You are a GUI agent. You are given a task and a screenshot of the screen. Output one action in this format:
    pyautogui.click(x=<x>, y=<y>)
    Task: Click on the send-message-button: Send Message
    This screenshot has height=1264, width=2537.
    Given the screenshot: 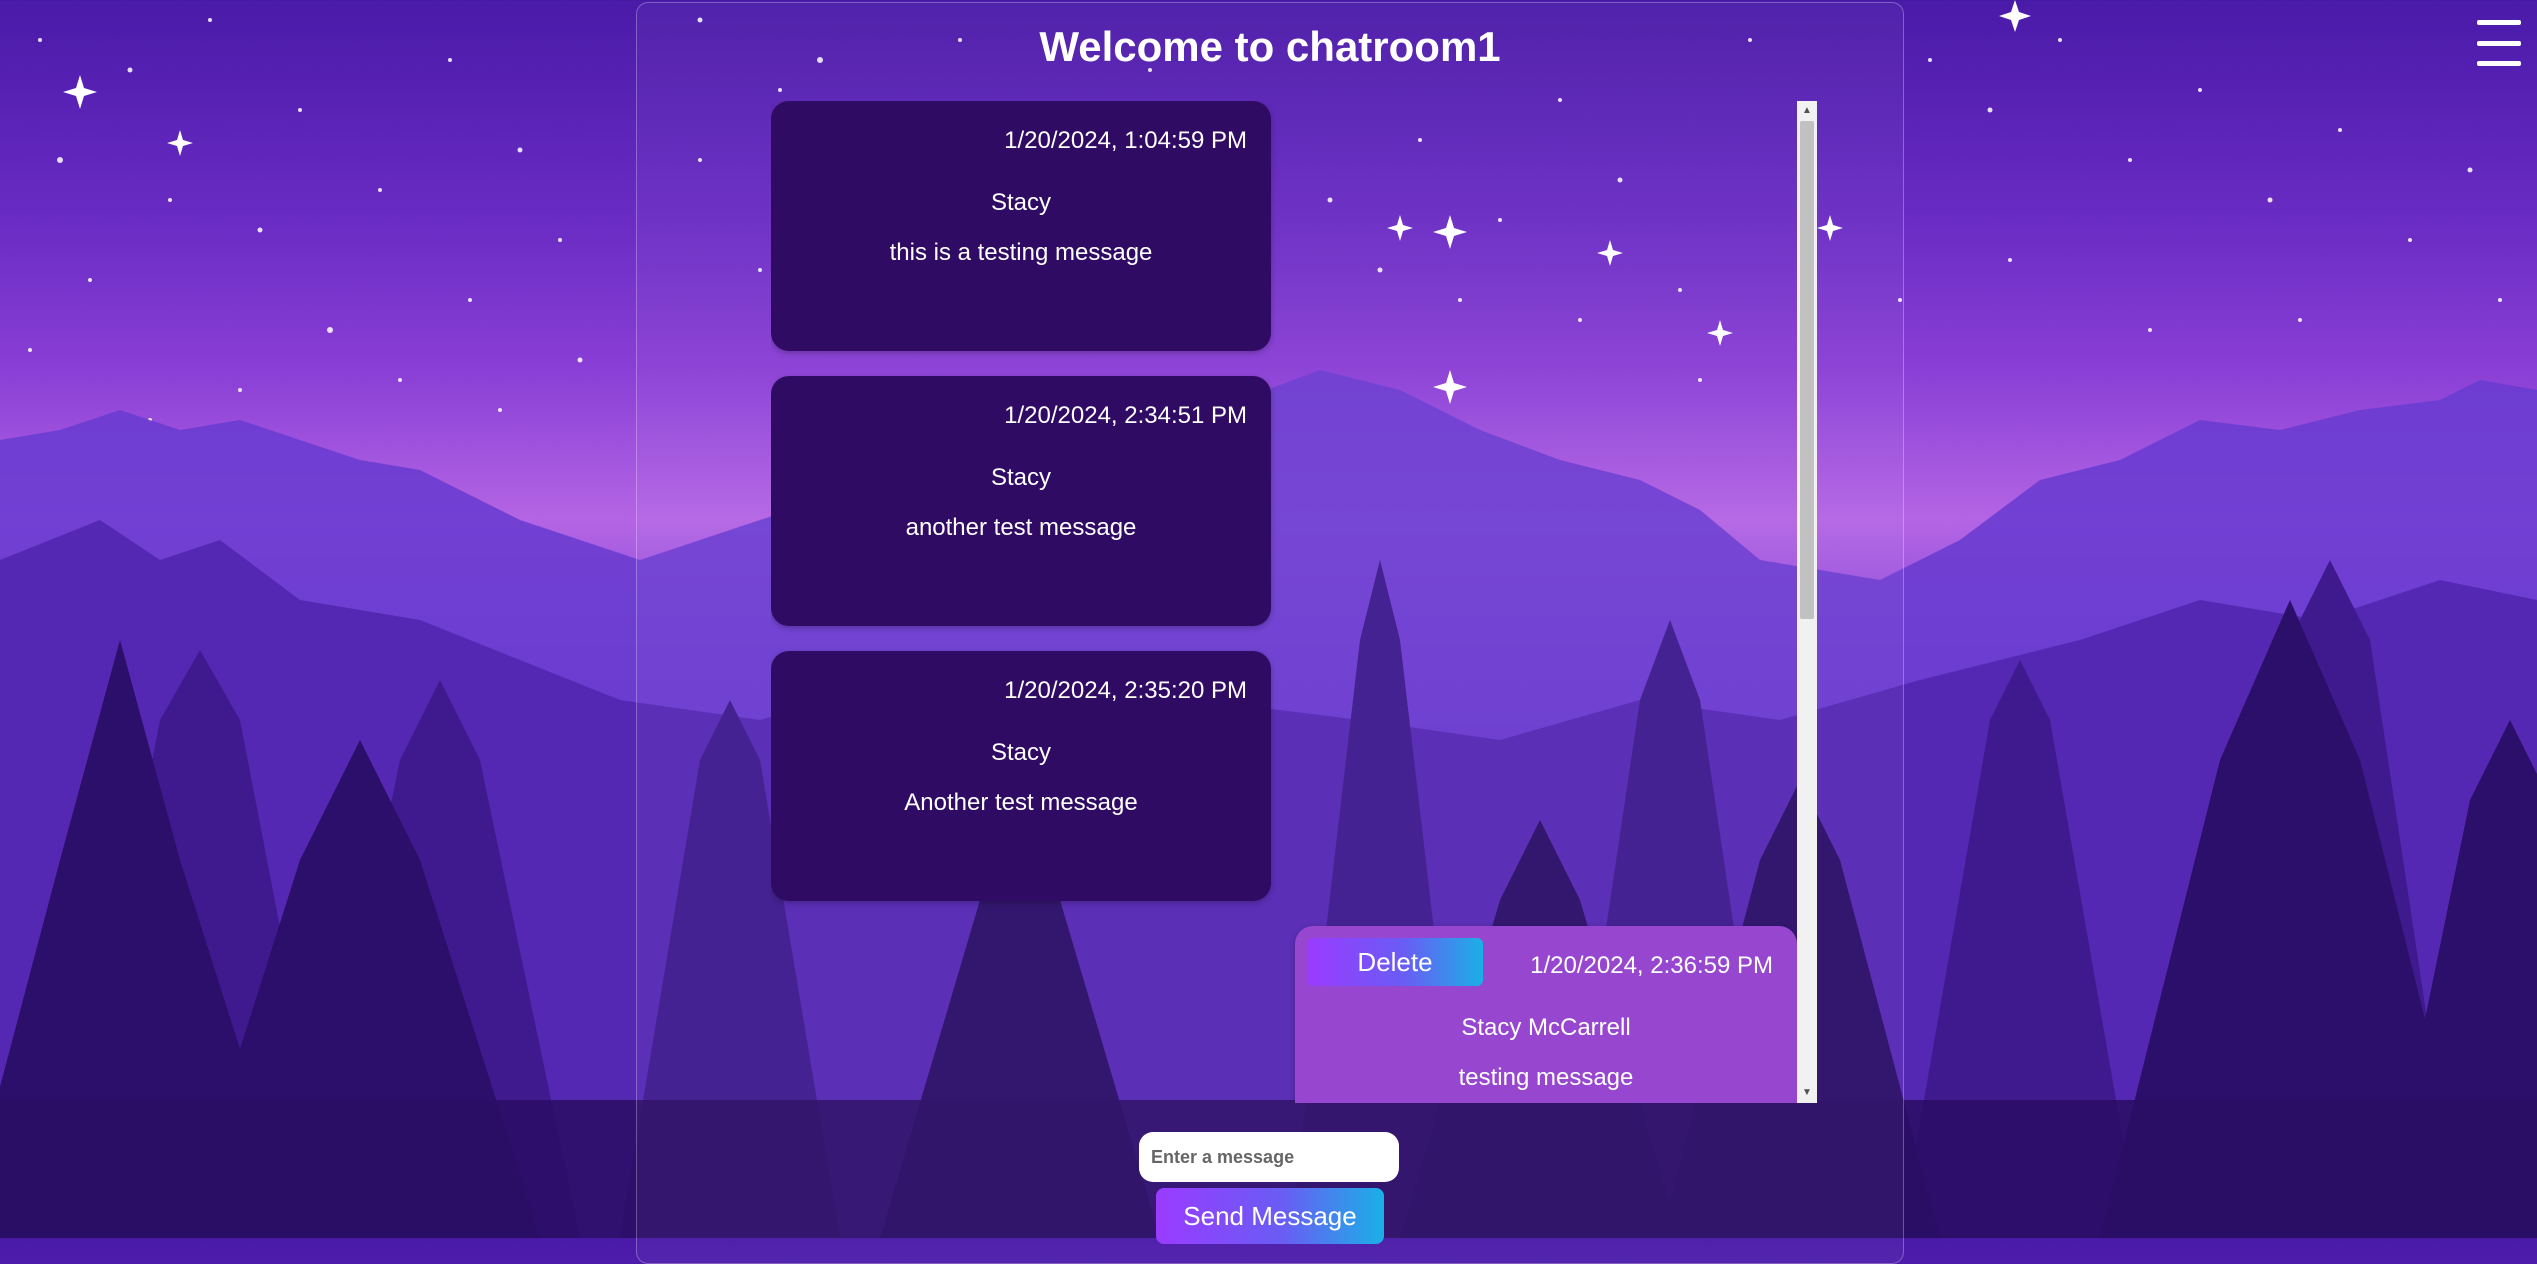 What is the action you would take?
    pyautogui.click(x=1270, y=1216)
    